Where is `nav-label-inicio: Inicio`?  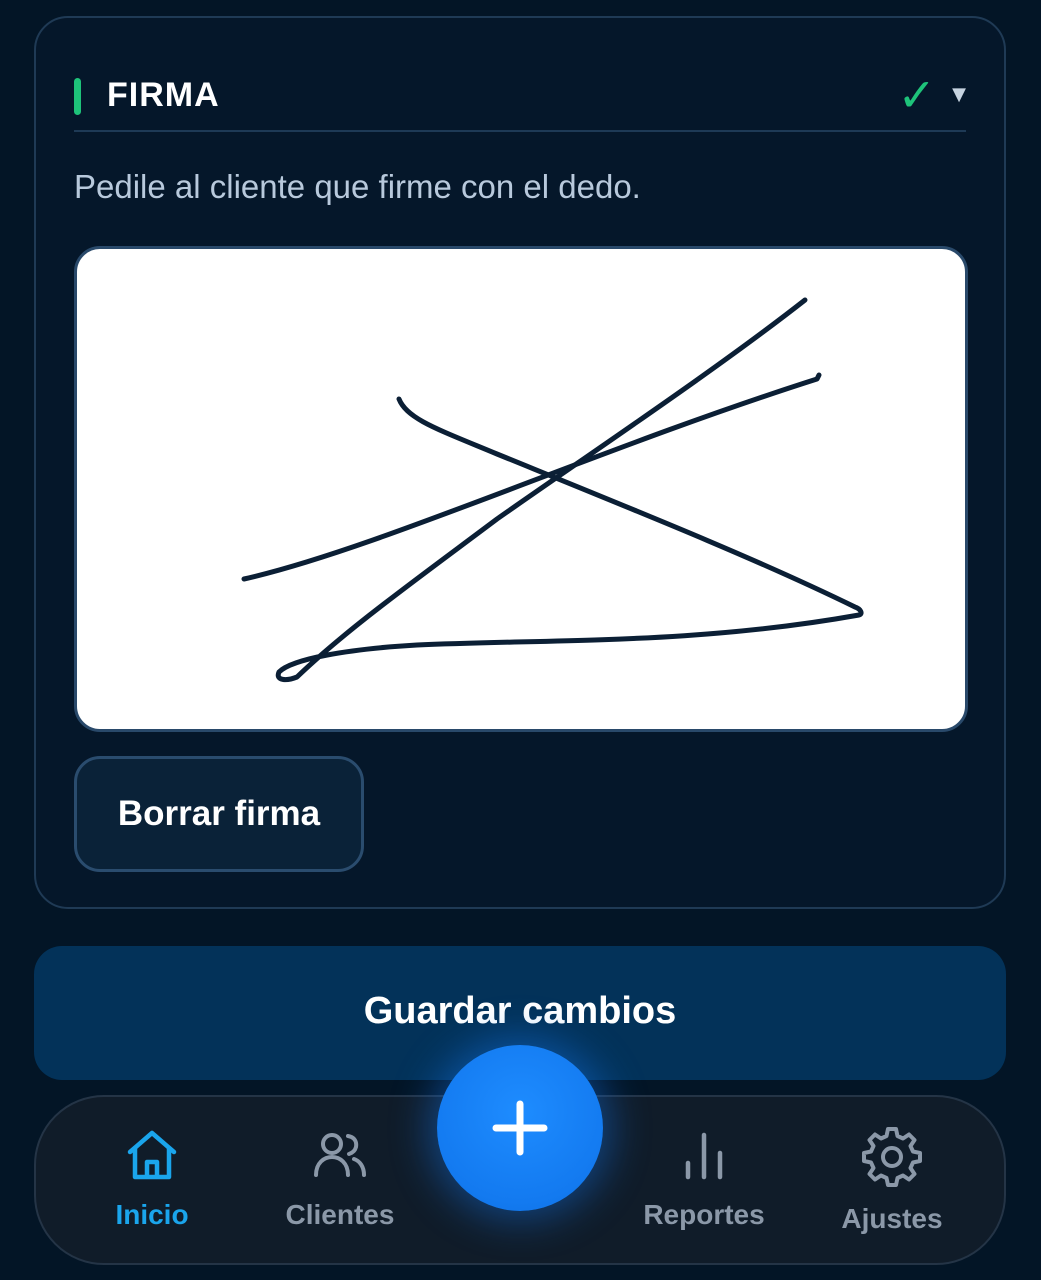 nav-label-inicio: Inicio is located at coordinates (152, 1214).